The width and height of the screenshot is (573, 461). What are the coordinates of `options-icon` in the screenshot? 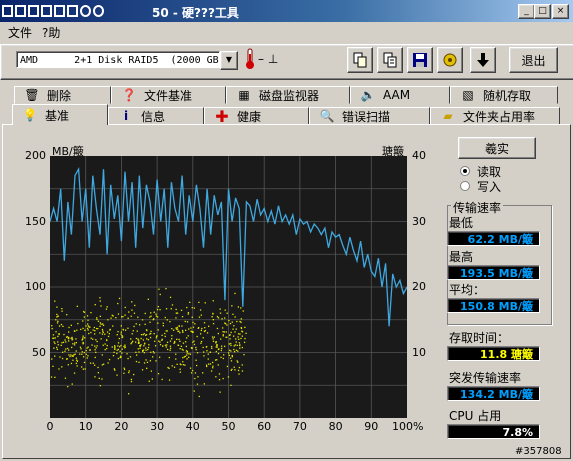 It's located at (450, 60).